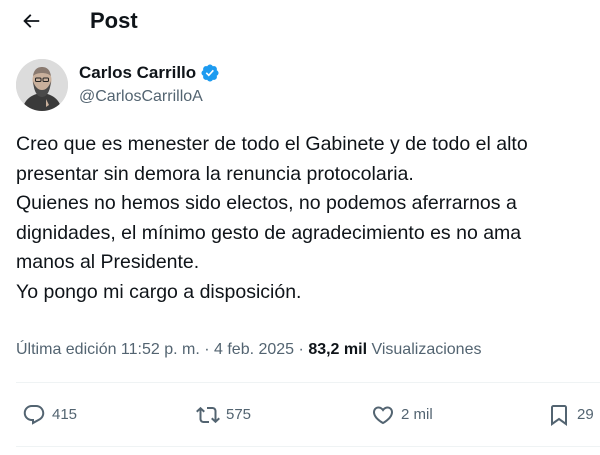 This screenshot has width=600, height=455. Describe the element at coordinates (338, 349) in the screenshot. I see `views-count: 83,2 mil` at that location.